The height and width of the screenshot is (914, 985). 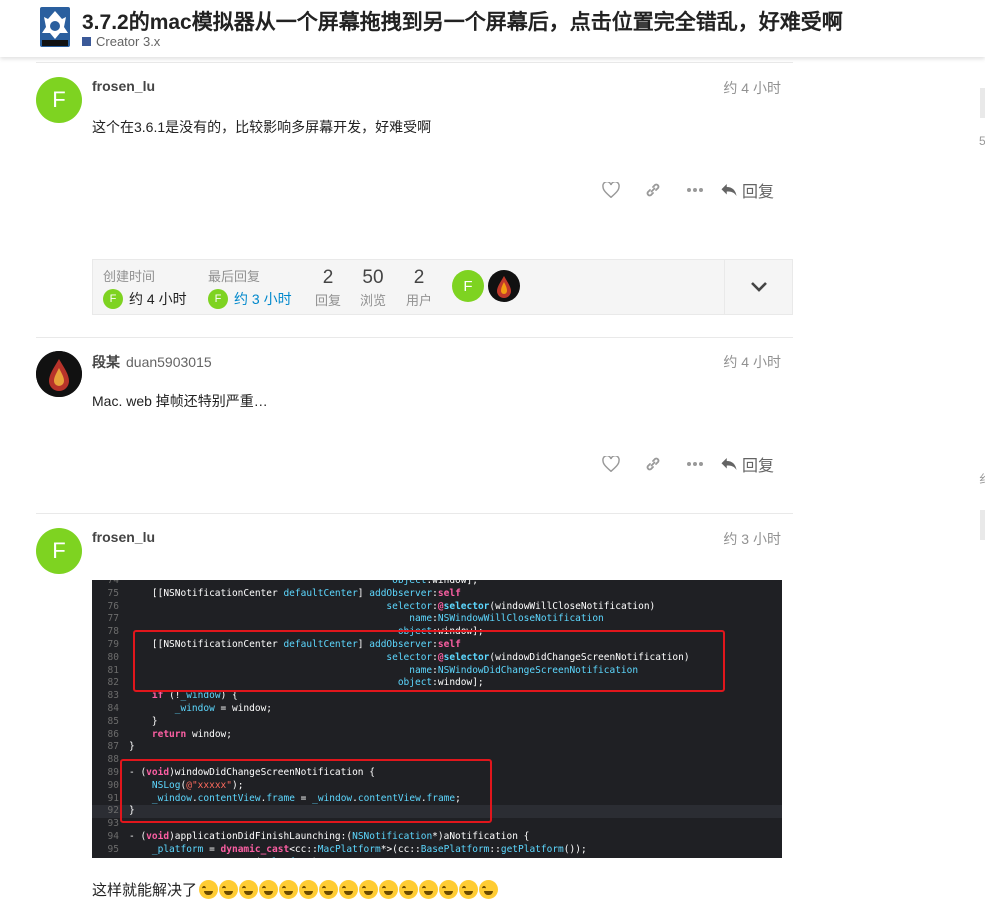 What do you see at coordinates (372, 300) in the screenshot?
I see `stat-label: 浏览` at bounding box center [372, 300].